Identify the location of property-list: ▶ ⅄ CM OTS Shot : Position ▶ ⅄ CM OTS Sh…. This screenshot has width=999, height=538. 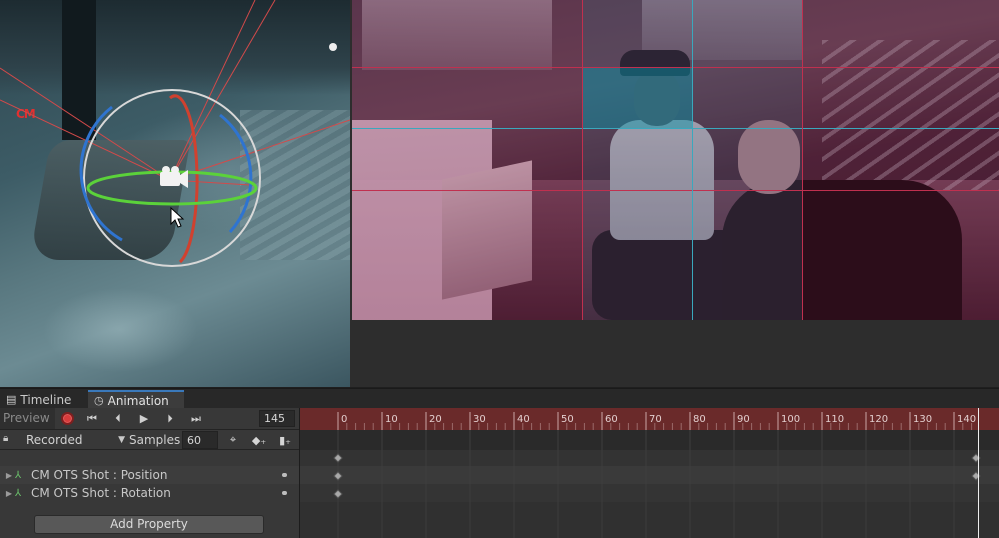
(149, 494).